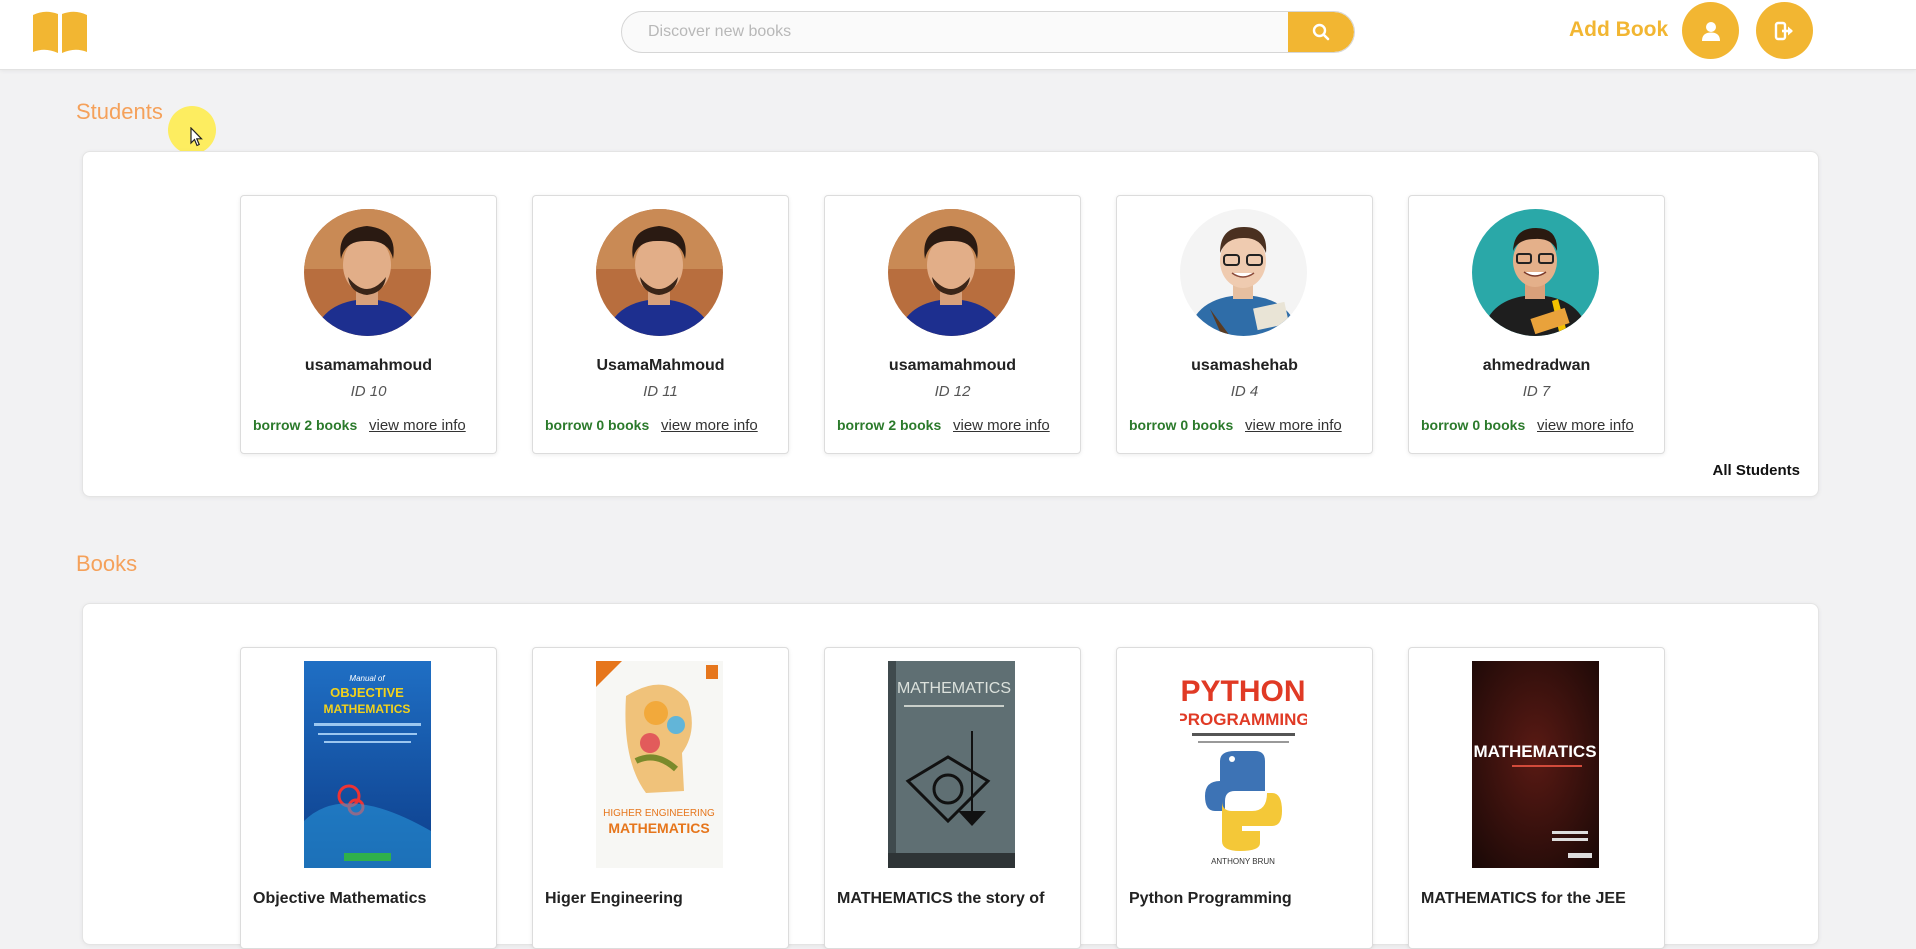 This screenshot has height=949, width=1916. I want to click on svg-text: ANTHONY BRUN, so click(1243, 861).